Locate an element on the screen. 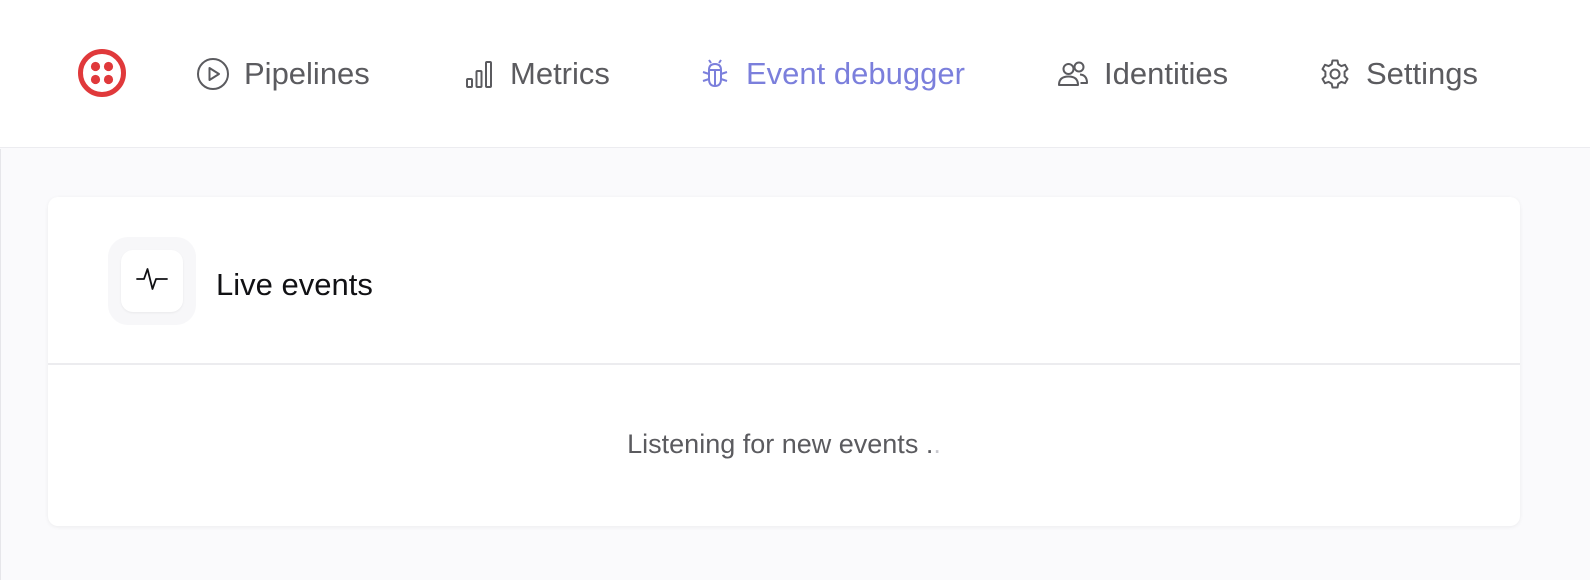 The image size is (1590, 580). play-circle-icon is located at coordinates (213, 74).